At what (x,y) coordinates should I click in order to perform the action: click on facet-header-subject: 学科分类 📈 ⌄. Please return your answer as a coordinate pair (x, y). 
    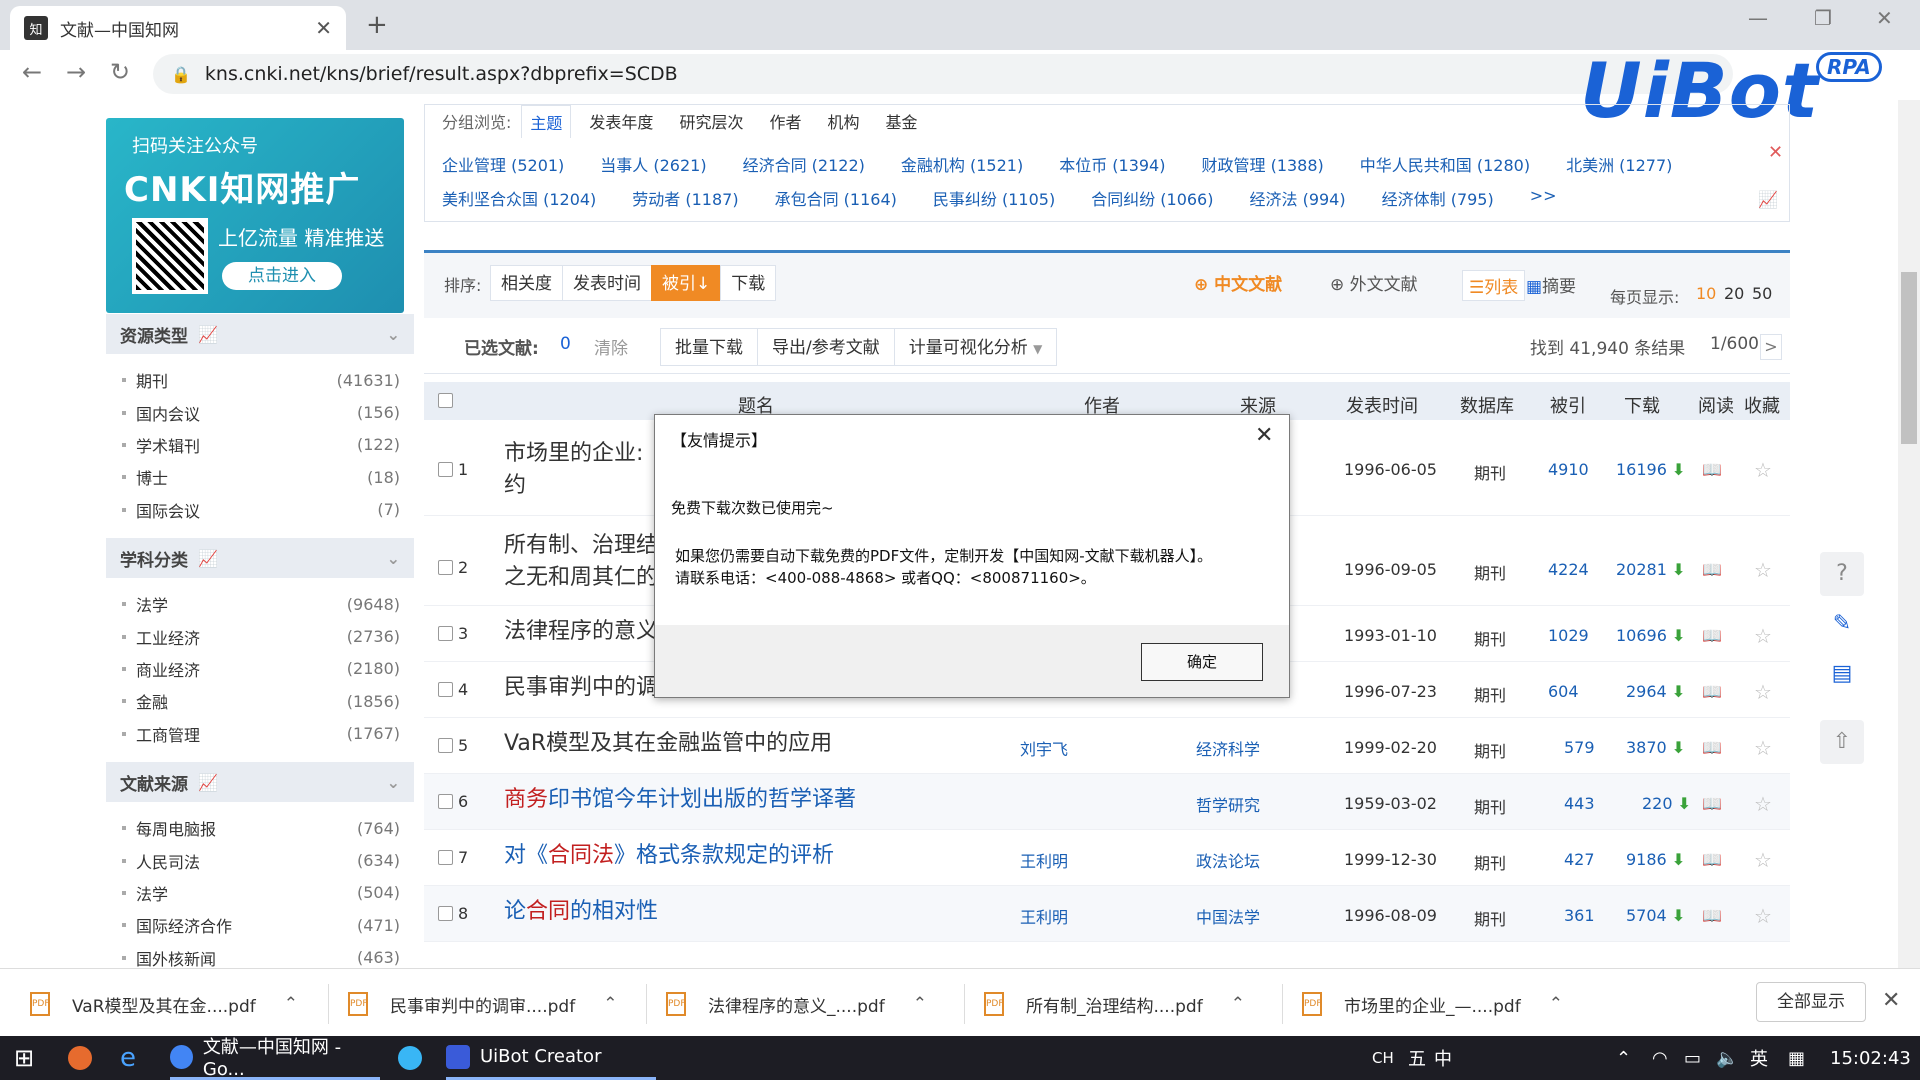
    Looking at the image, I should click on (260, 558).